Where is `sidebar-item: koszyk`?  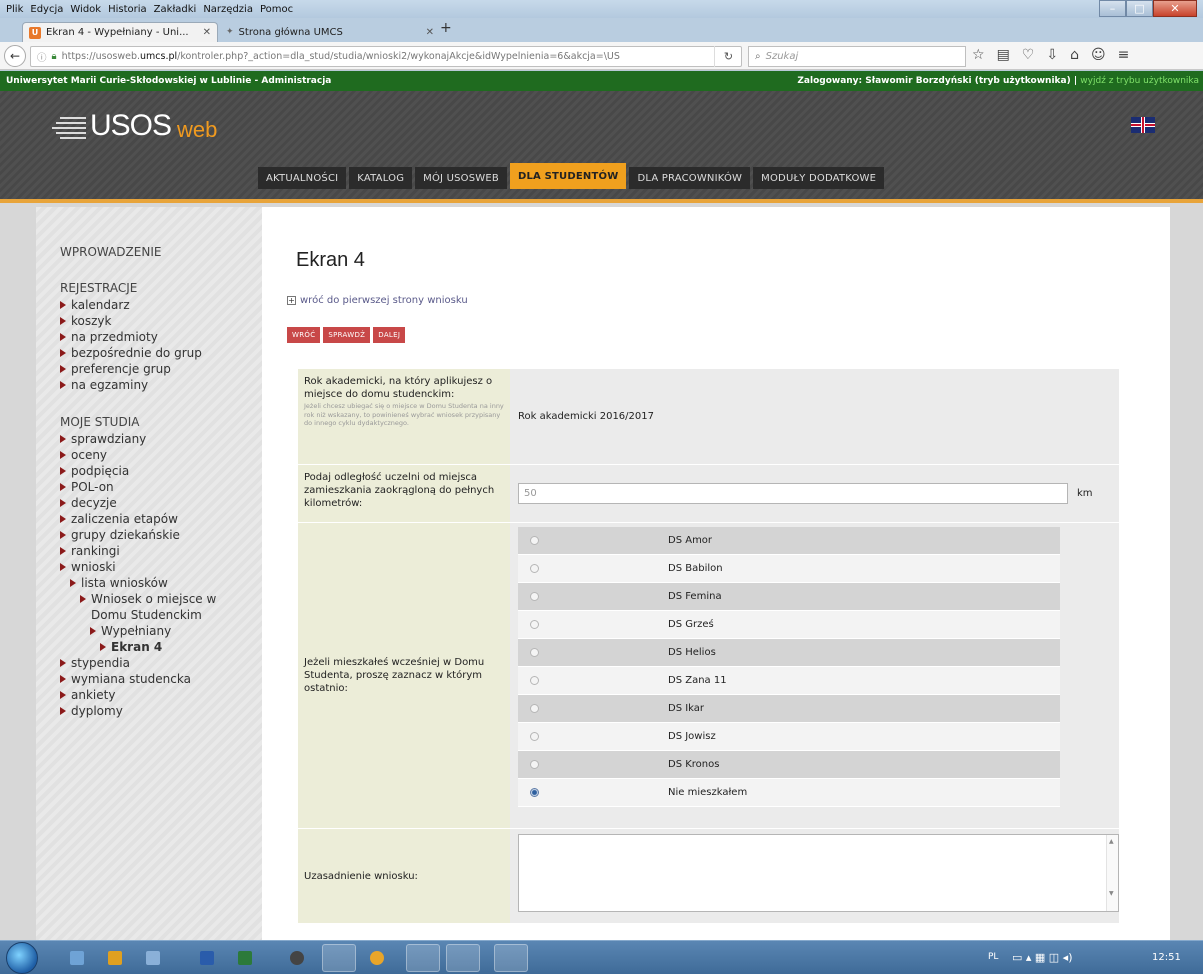
sidebar-item: koszyk is located at coordinates (161, 321).